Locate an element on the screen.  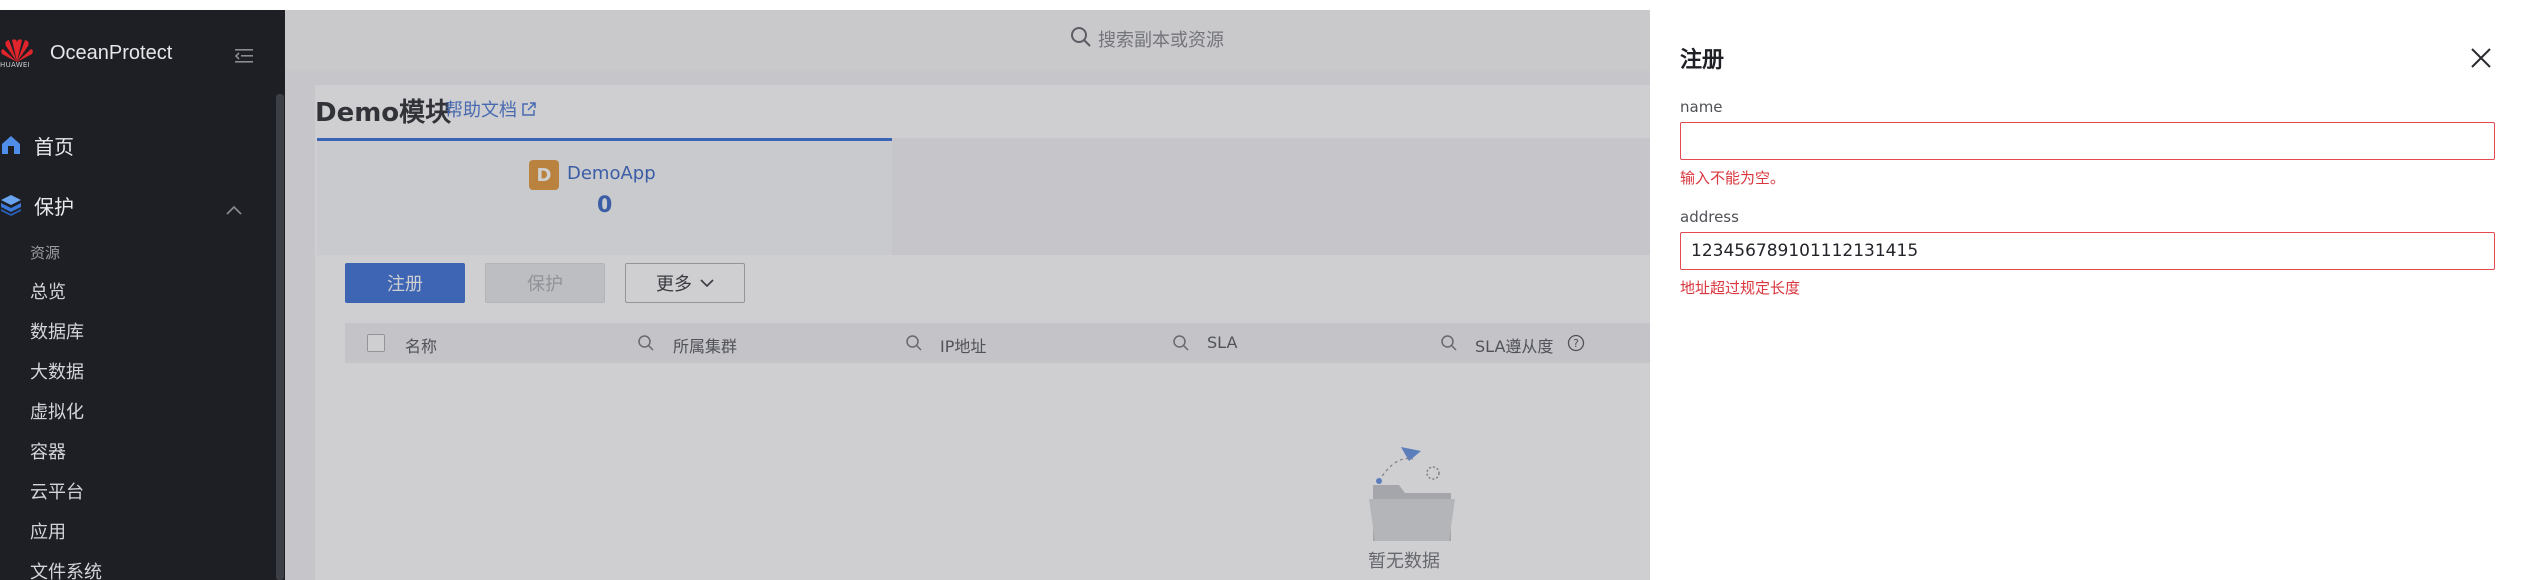
sidebar-scrollbar is located at coordinates (280, 337).